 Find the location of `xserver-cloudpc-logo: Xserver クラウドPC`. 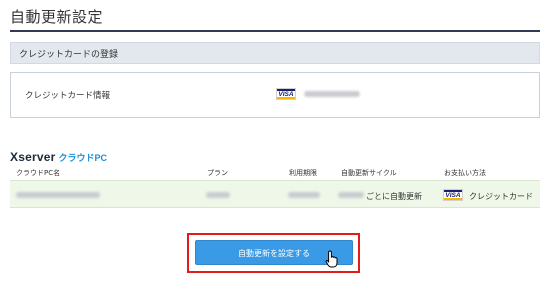

xserver-cloudpc-logo: Xserver クラウドPC is located at coordinates (58, 157).